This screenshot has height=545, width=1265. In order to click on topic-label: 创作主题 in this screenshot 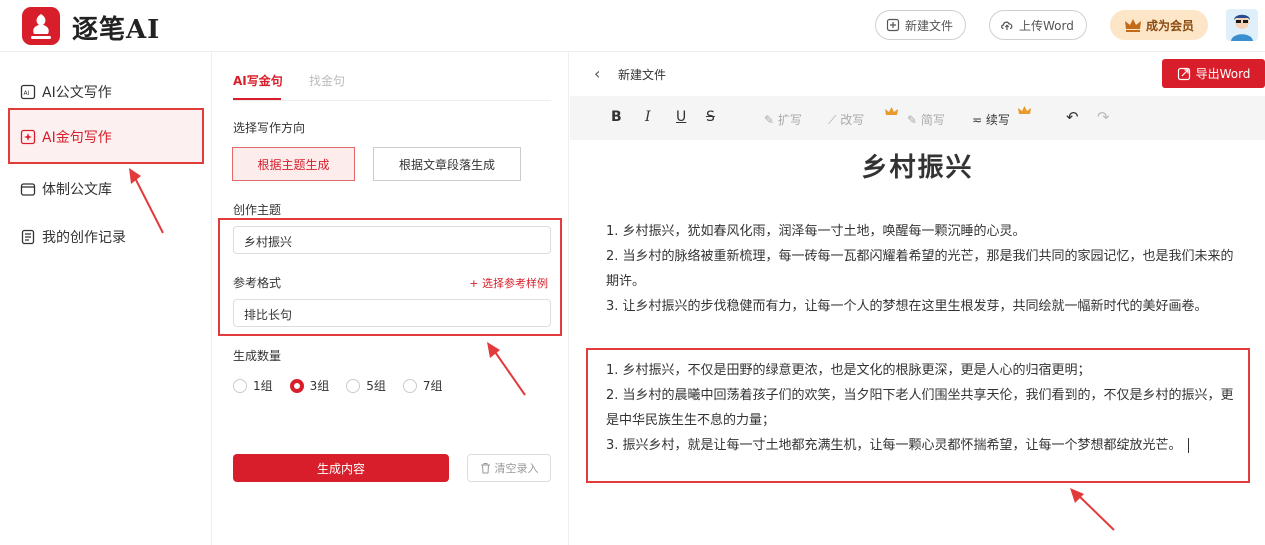, I will do `click(257, 210)`.